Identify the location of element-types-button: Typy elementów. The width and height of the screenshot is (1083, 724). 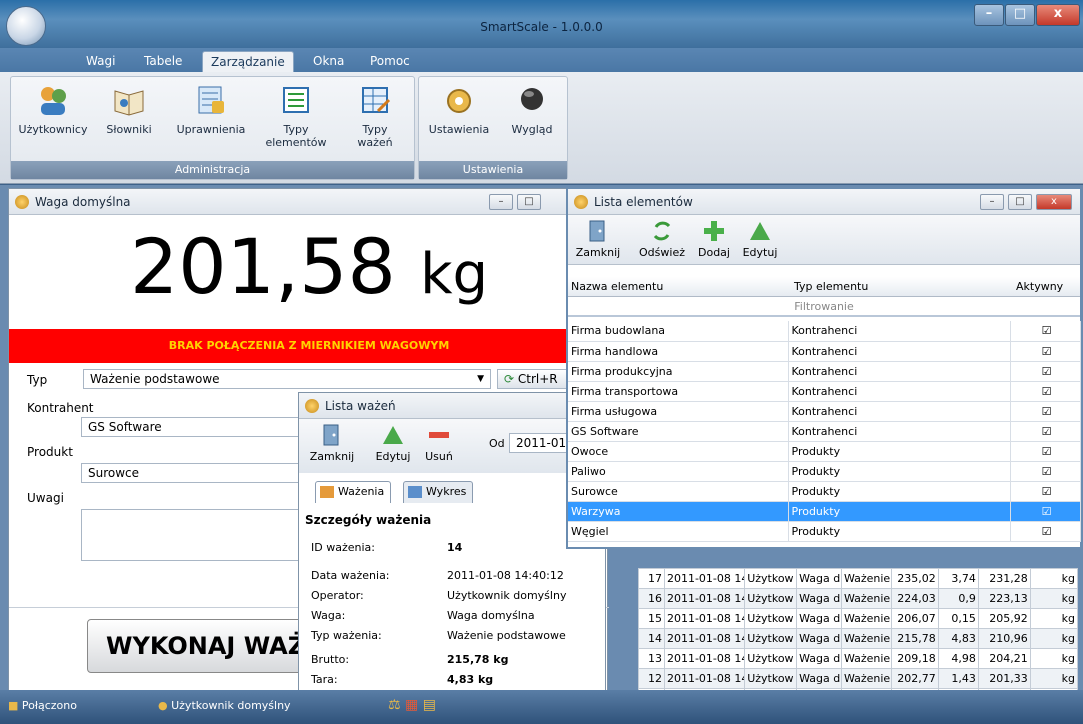
(296, 116).